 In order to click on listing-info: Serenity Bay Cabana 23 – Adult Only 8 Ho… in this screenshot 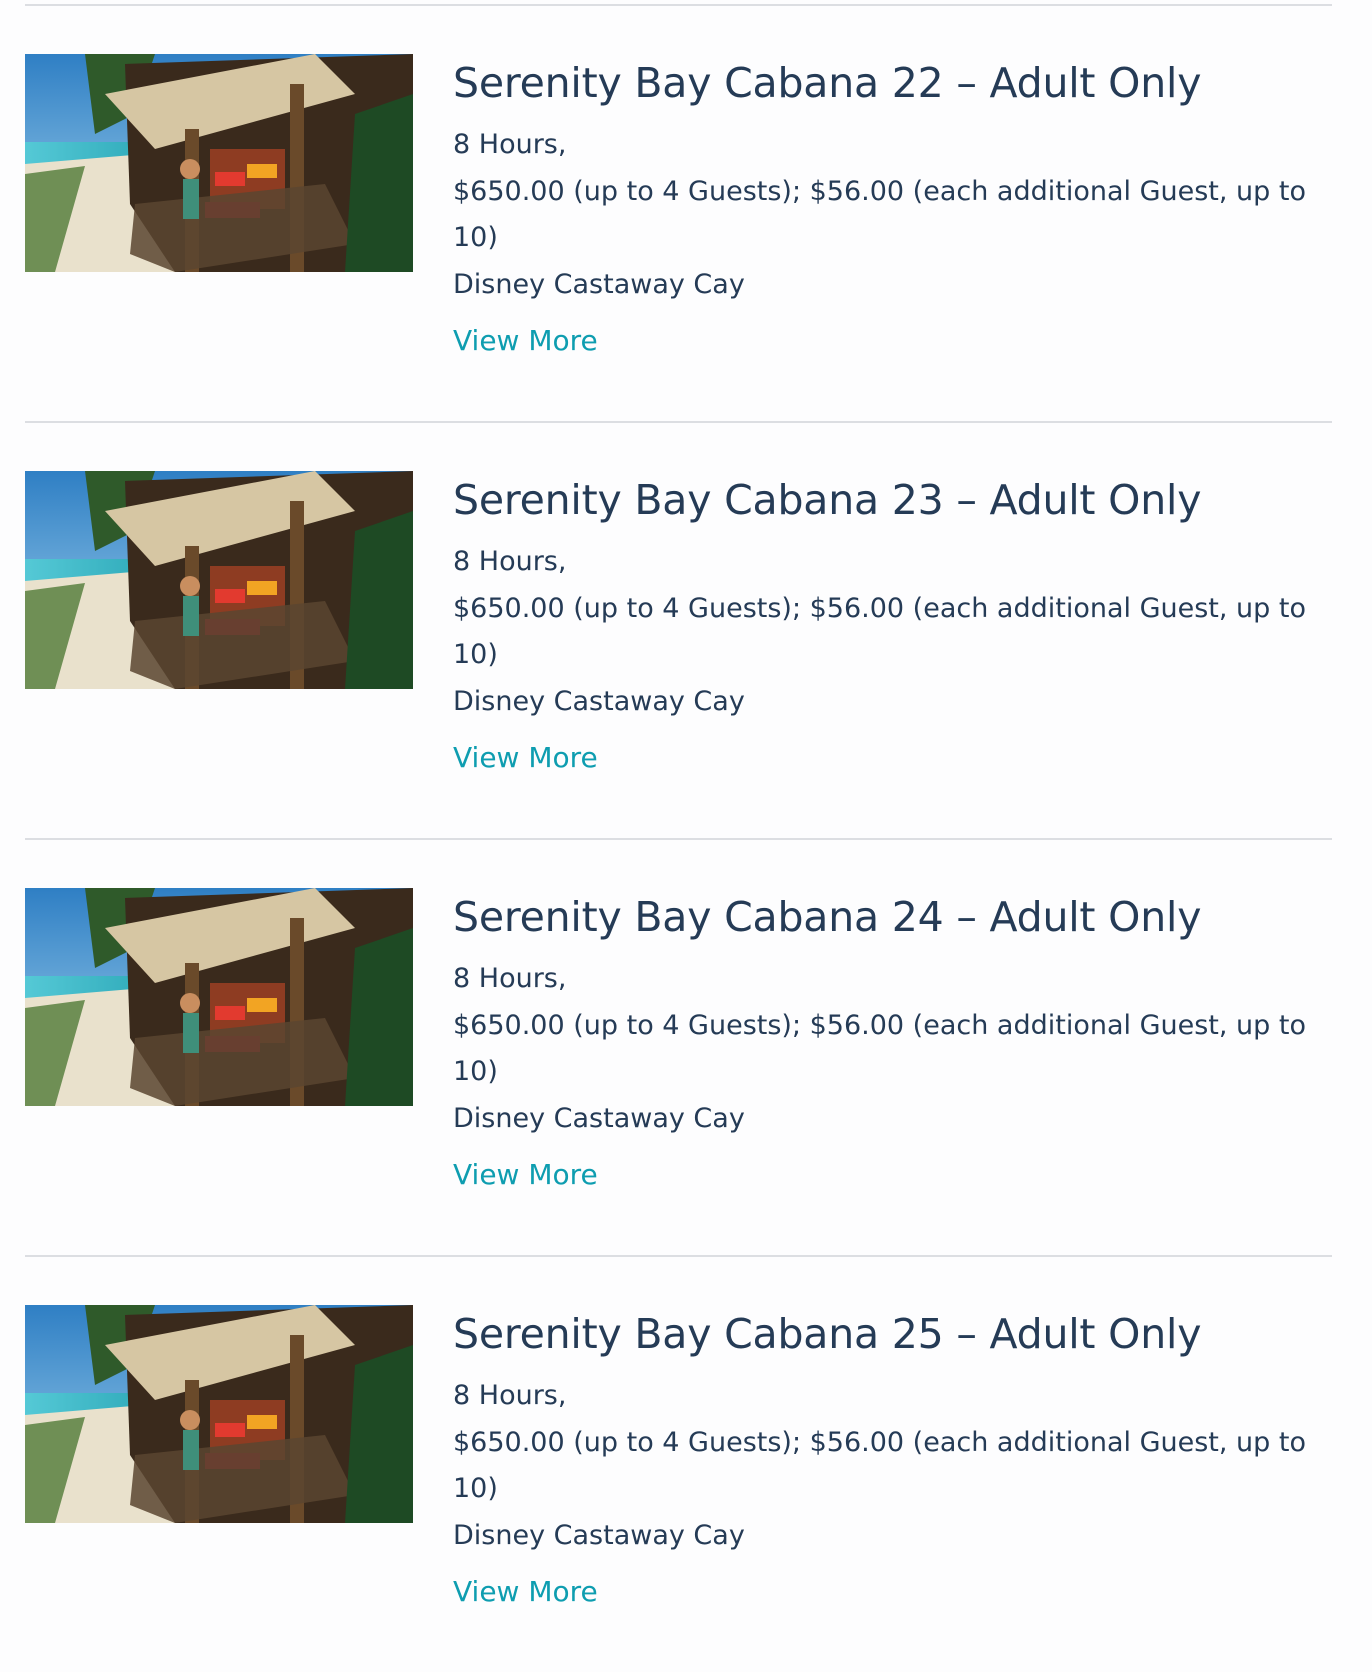, I will do `click(888, 624)`.